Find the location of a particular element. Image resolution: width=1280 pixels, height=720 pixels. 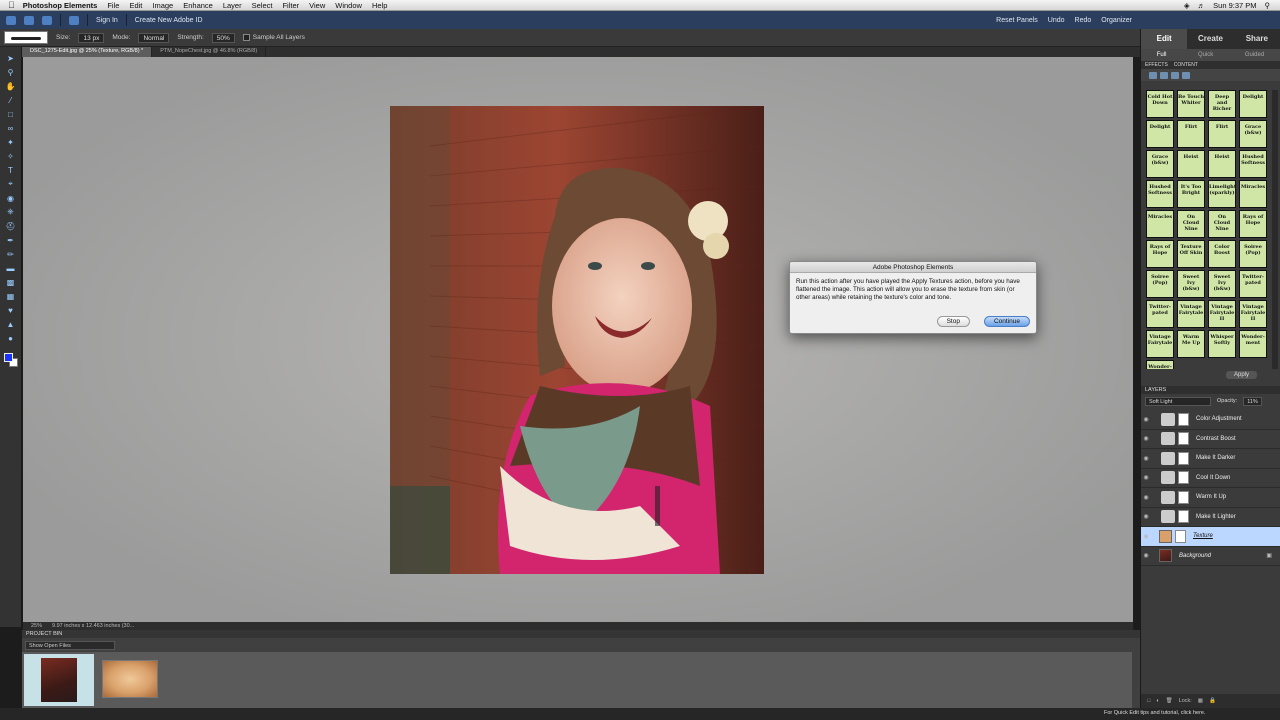

effect-thumbnail: Limelight (sparkly) is located at coordinates (1222, 194).